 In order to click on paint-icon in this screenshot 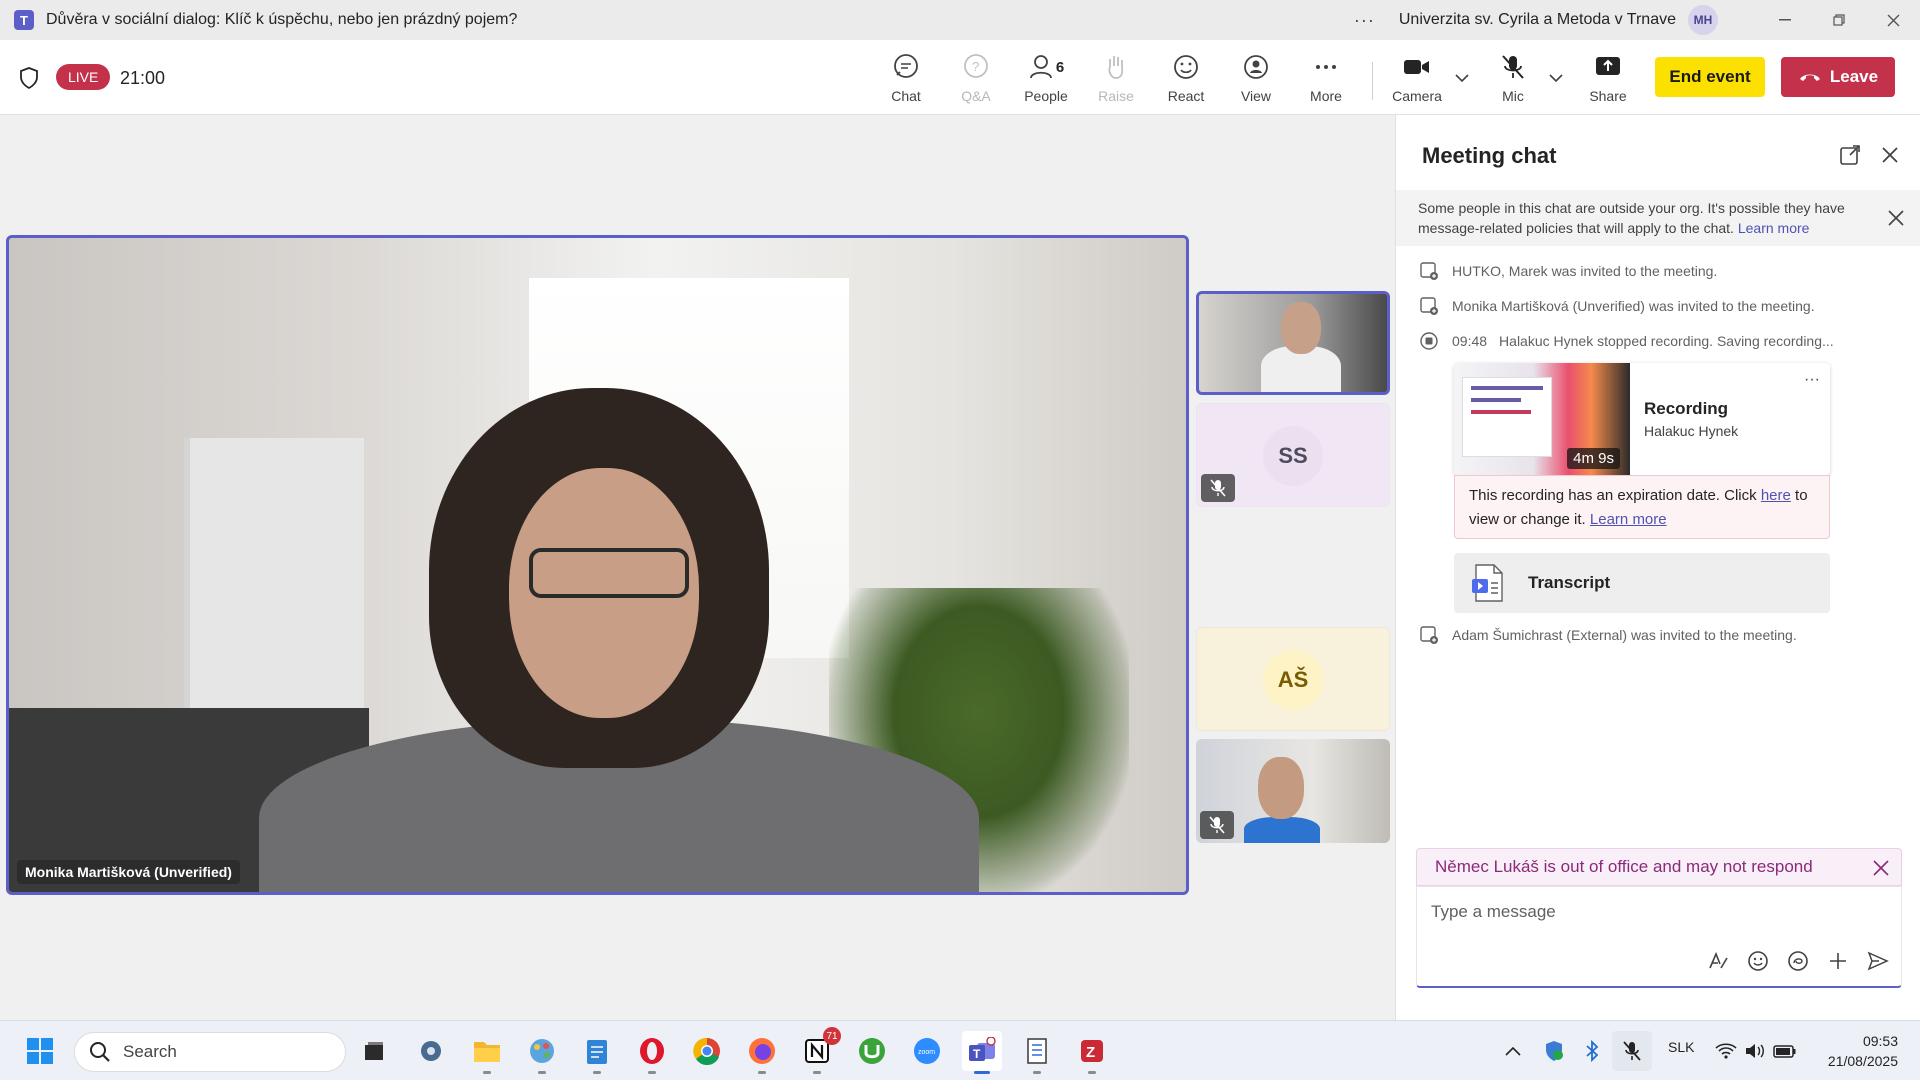, I will do `click(542, 1052)`.